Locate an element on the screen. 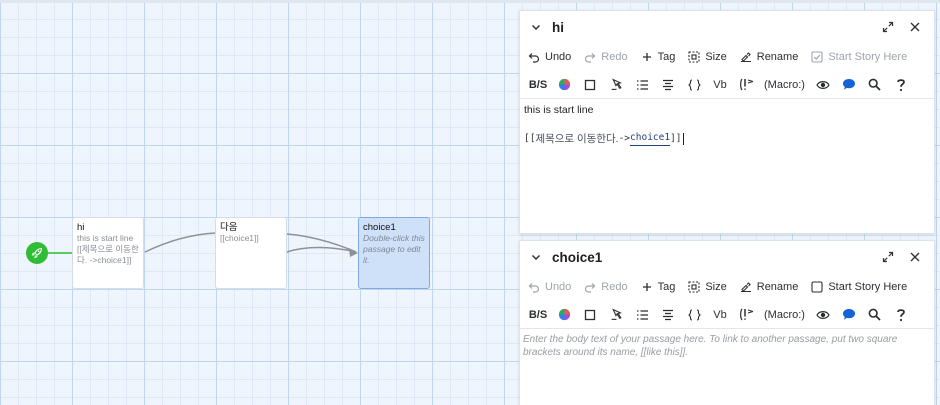 The height and width of the screenshot is (405, 940). passage-link-line: [[ 제목으로 이동한다. -> choice1 ]] is located at coordinates (604, 139).